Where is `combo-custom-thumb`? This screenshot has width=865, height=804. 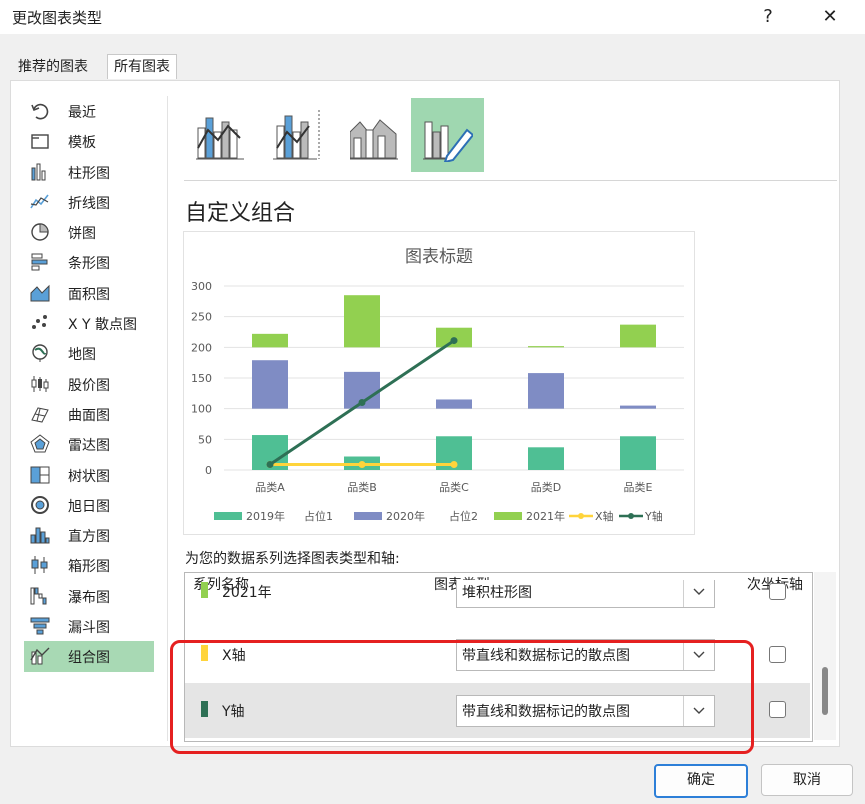 combo-custom-thumb is located at coordinates (447, 135).